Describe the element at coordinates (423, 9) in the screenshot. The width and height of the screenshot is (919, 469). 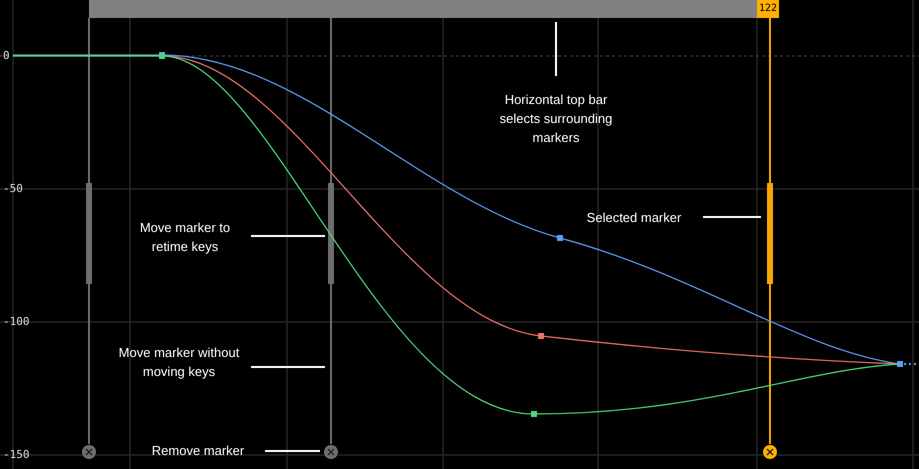
I see `selection-bar` at that location.